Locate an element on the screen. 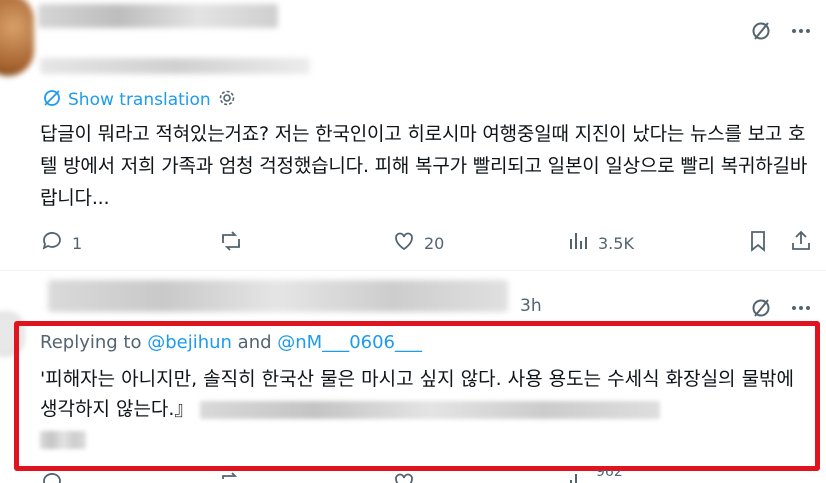 The width and height of the screenshot is (826, 483). reply-view-count: 962 is located at coordinates (609, 475).